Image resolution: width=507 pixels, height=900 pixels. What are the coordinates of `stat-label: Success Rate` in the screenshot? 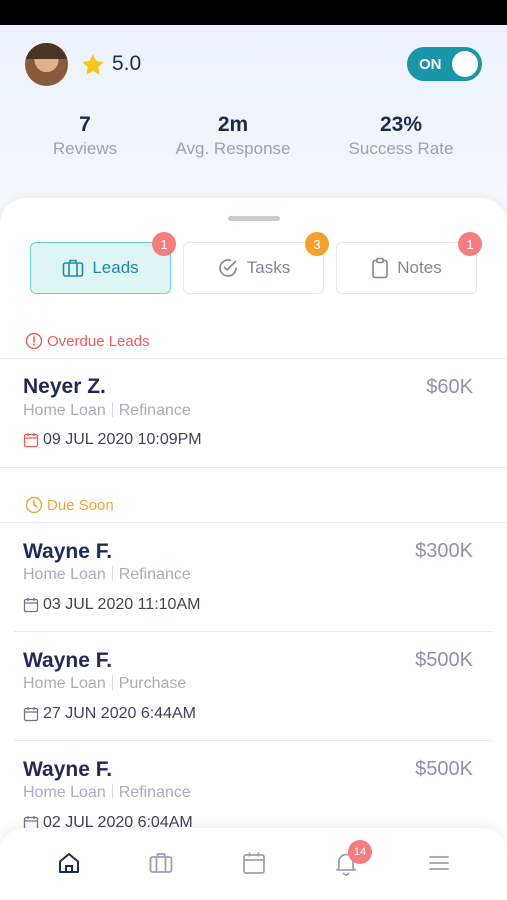 It's located at (401, 148).